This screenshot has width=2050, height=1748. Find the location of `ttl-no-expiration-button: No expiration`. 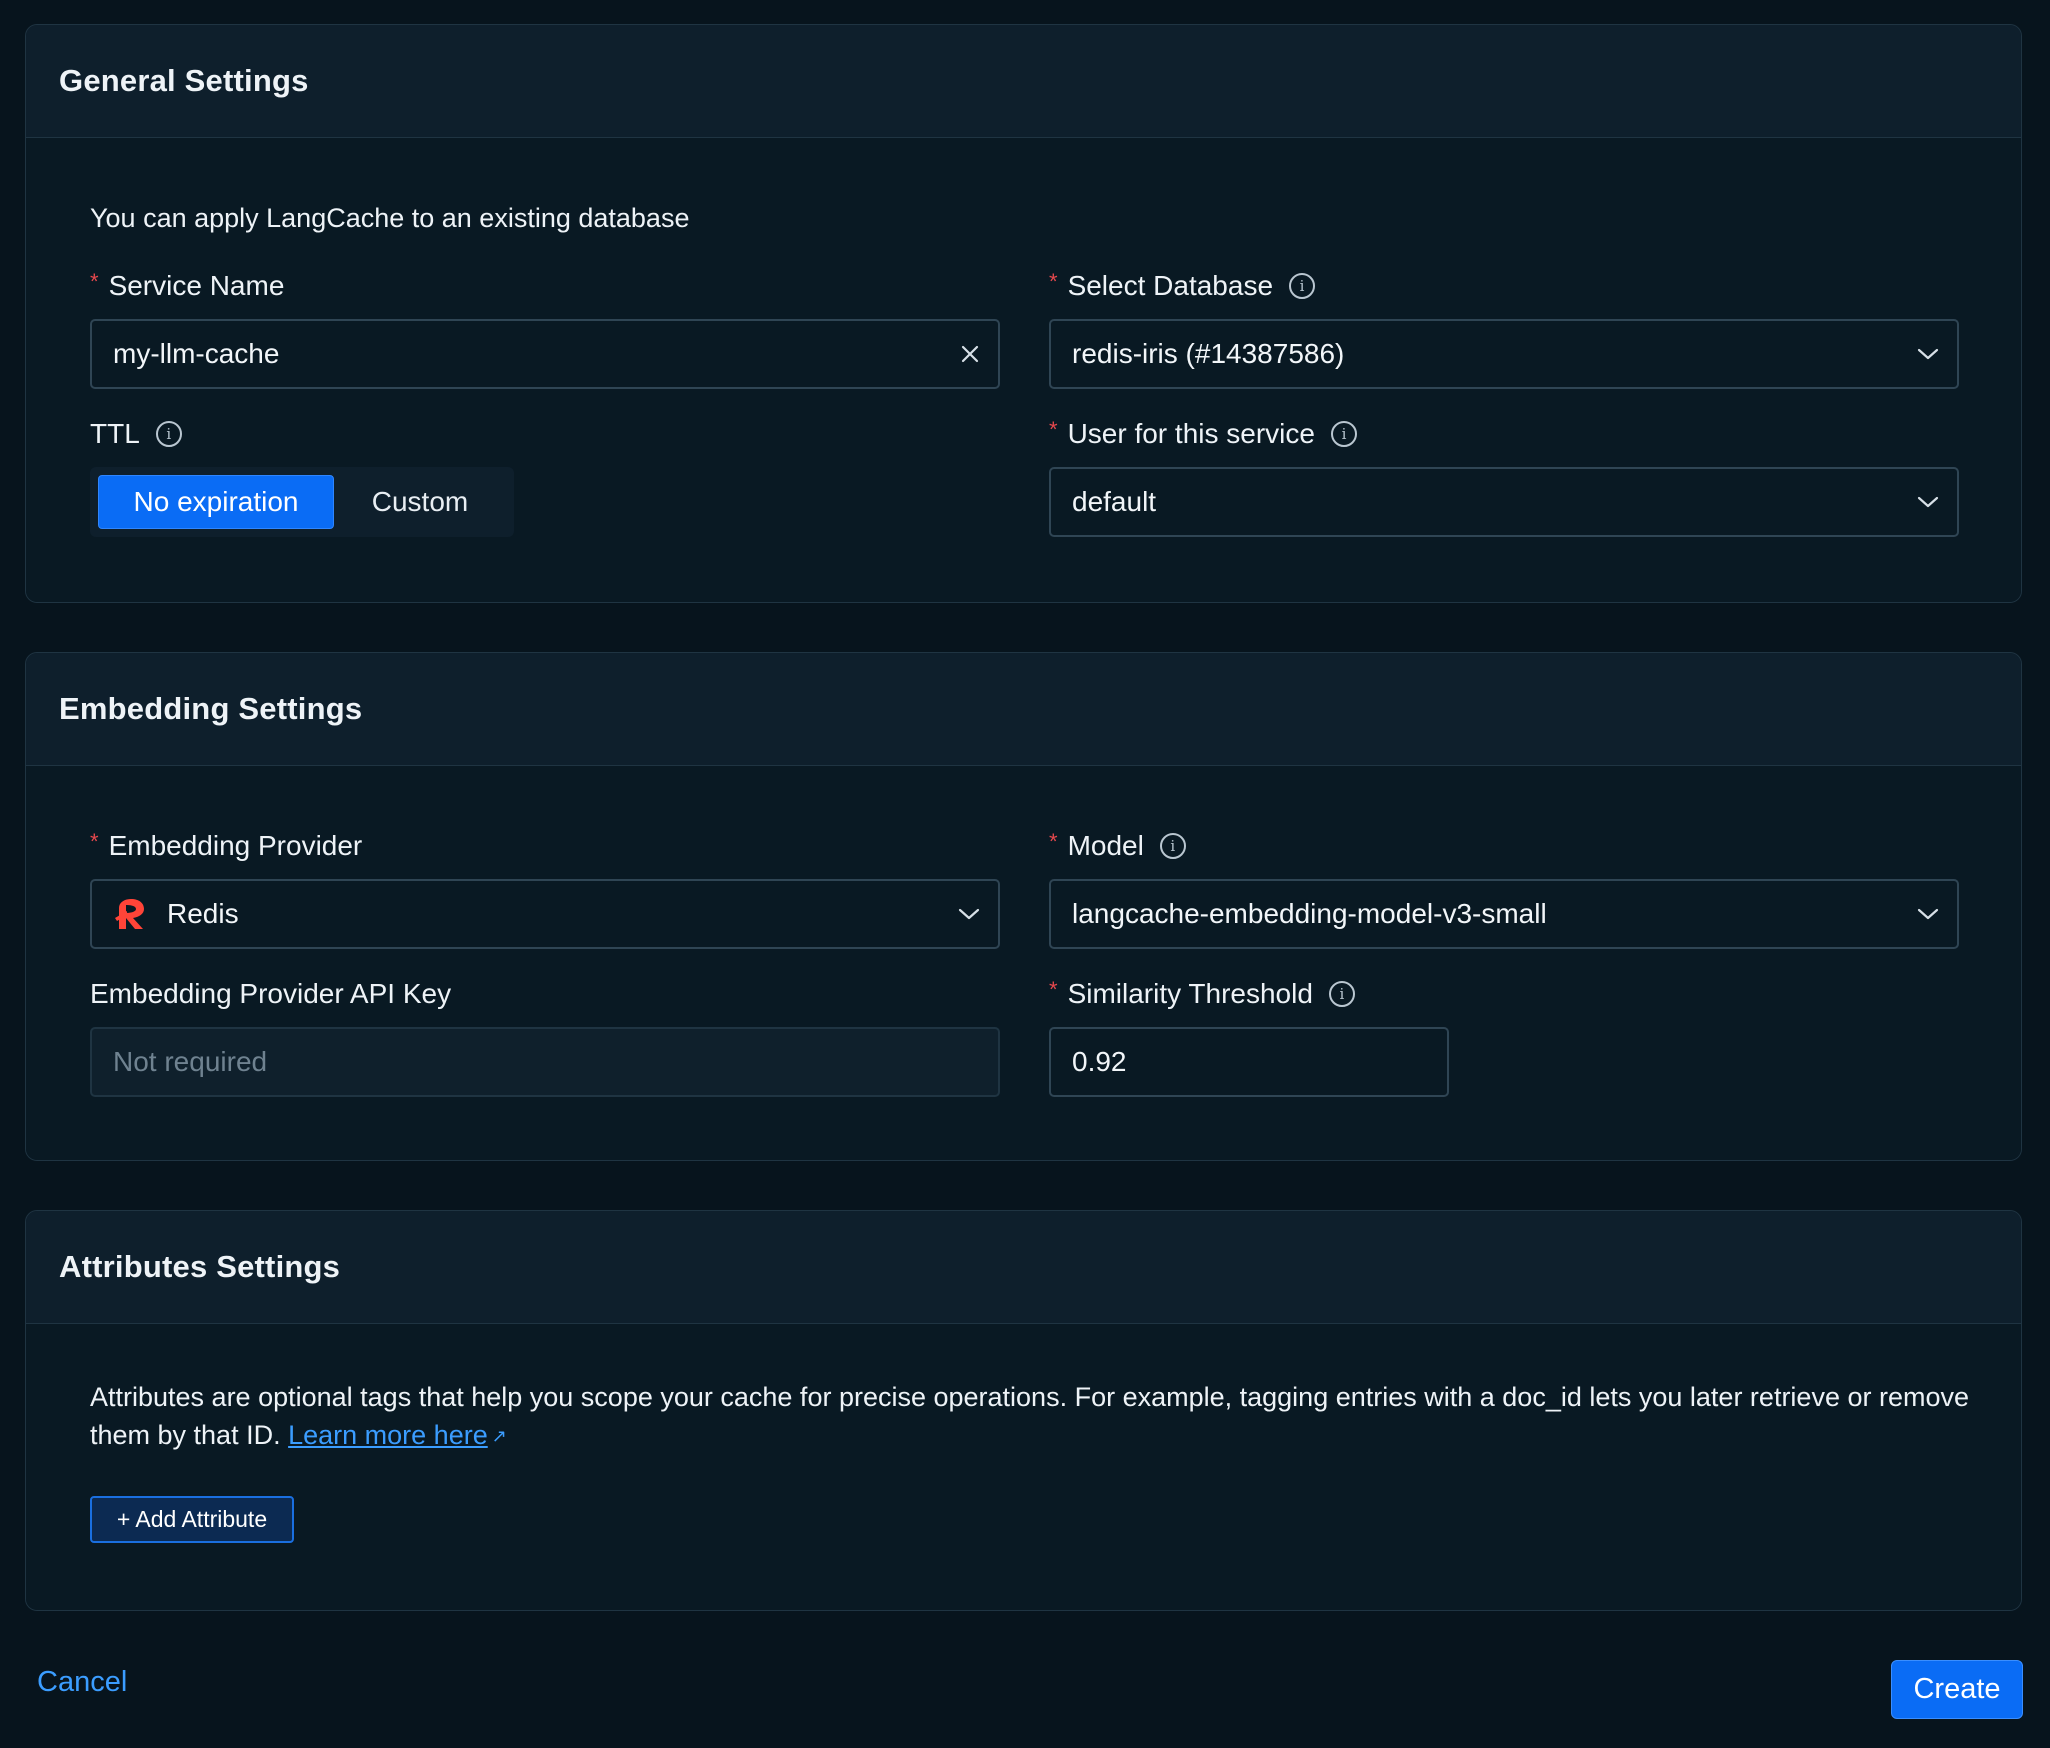

ttl-no-expiration-button: No expiration is located at coordinates (216, 502).